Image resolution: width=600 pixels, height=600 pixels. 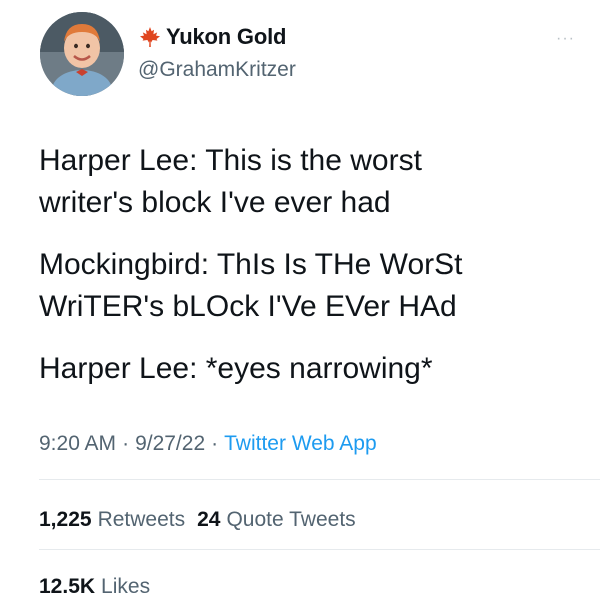 I want to click on engagement-stats: 1,225 Retweets 24 Quote Tweets, so click(x=203, y=520).